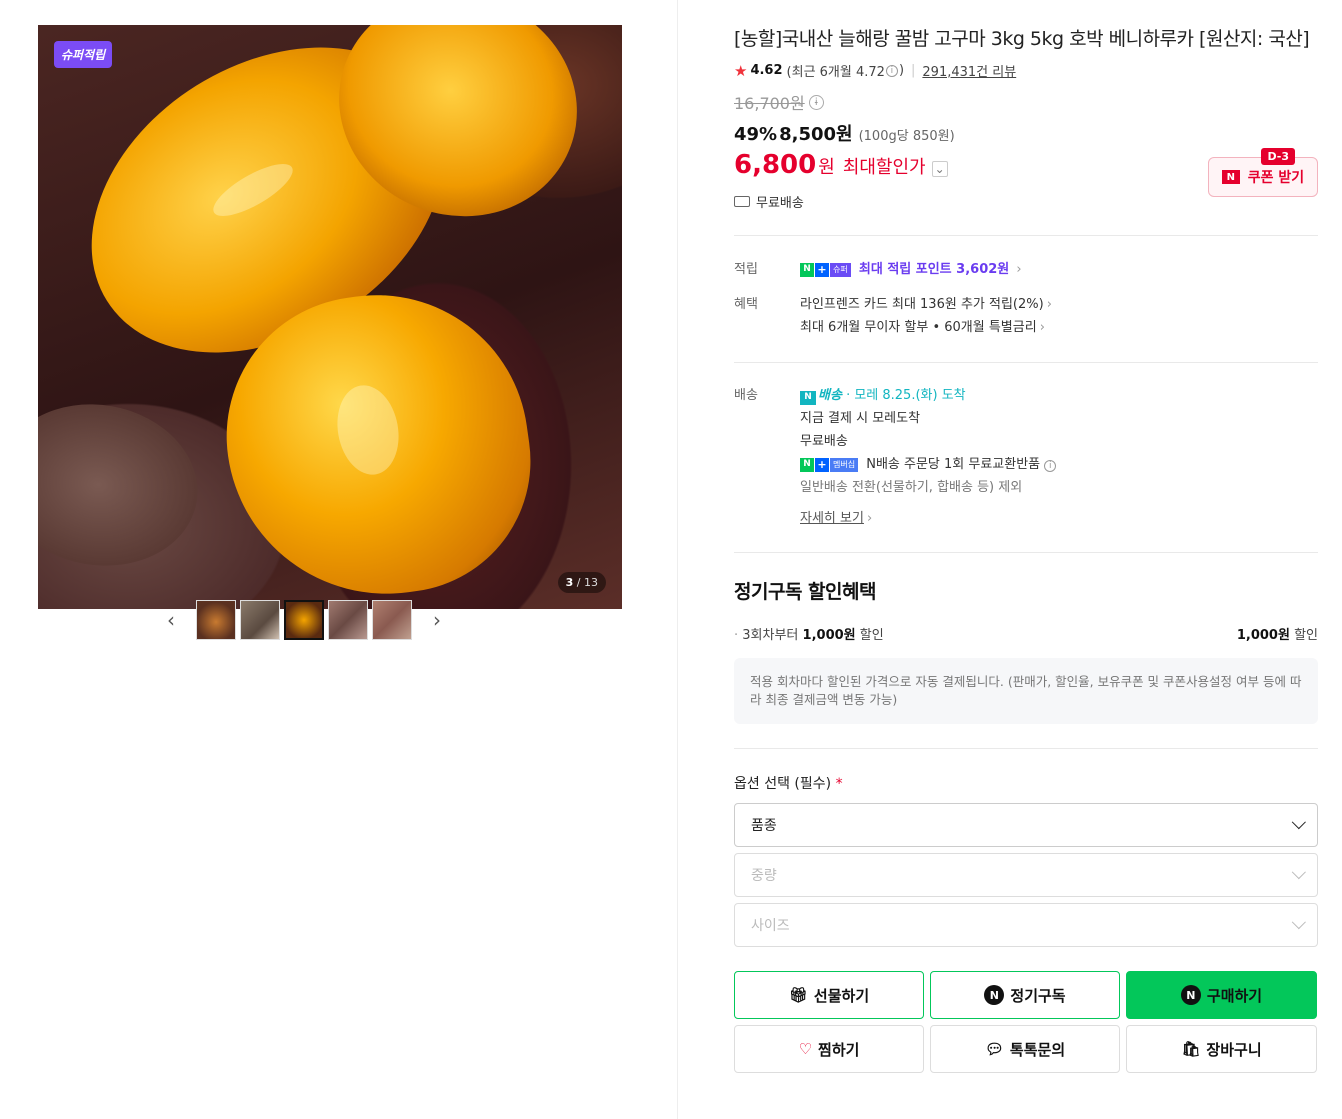  I want to click on sale-price-row: 49% 8,500원 (100g당 850원), so click(1026, 133).